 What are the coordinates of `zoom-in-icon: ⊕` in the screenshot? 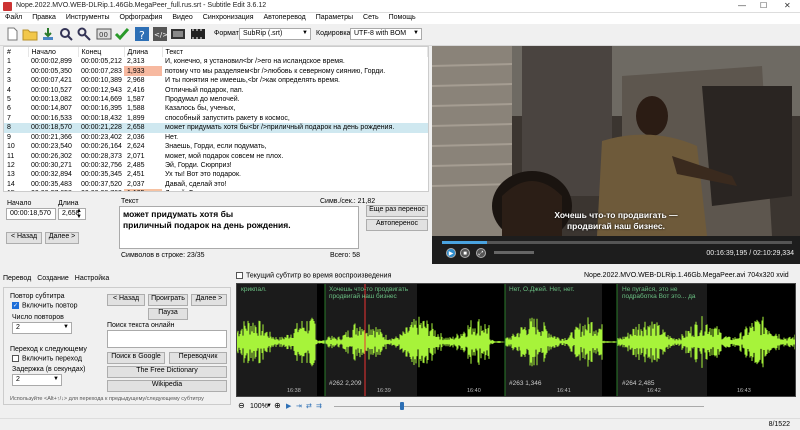 It's located at (277, 405).